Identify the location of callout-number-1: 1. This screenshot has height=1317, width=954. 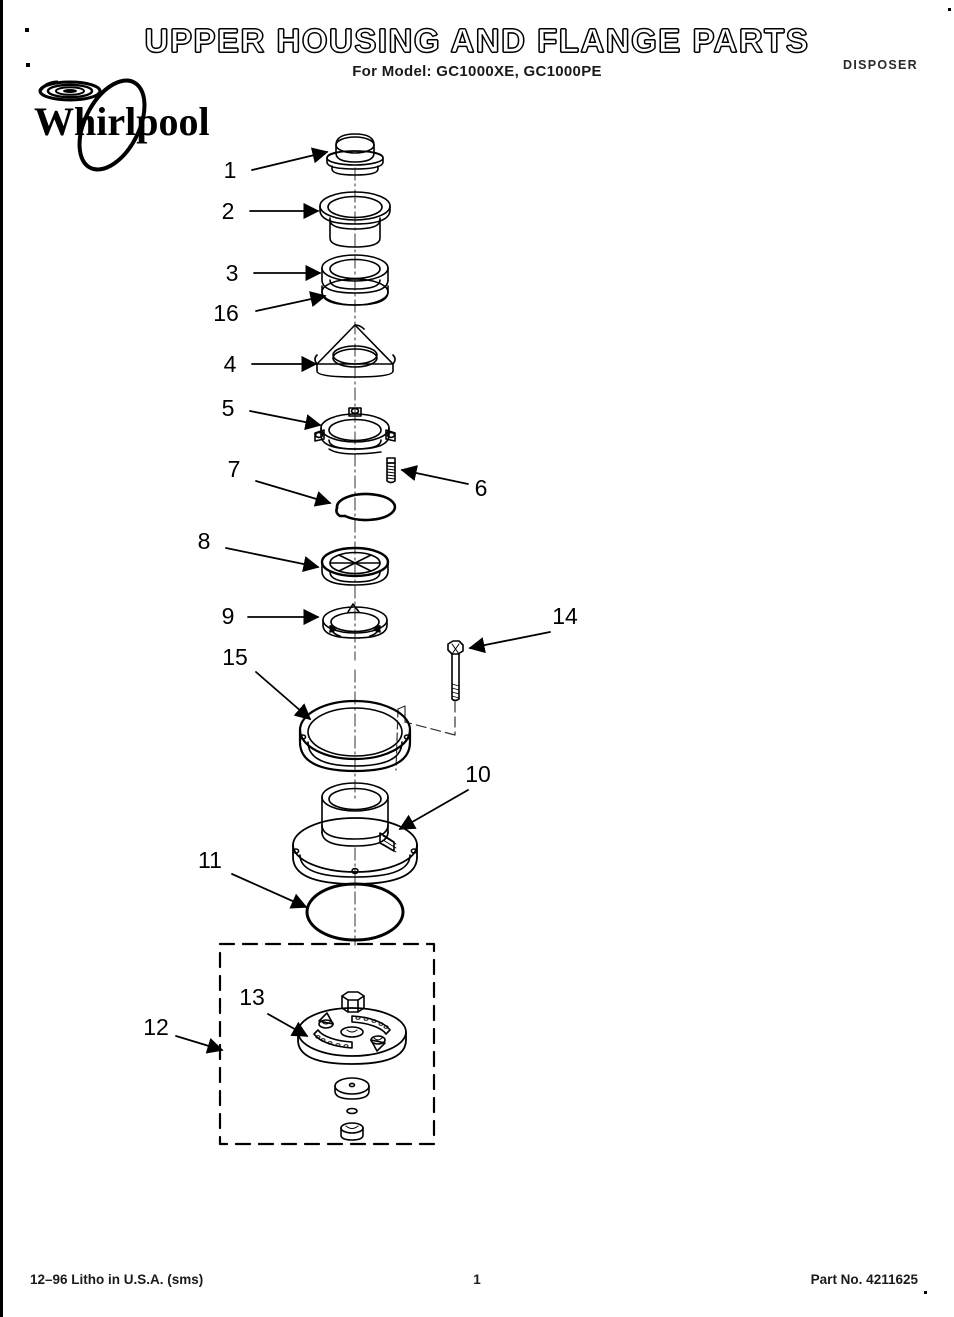
(230, 170).